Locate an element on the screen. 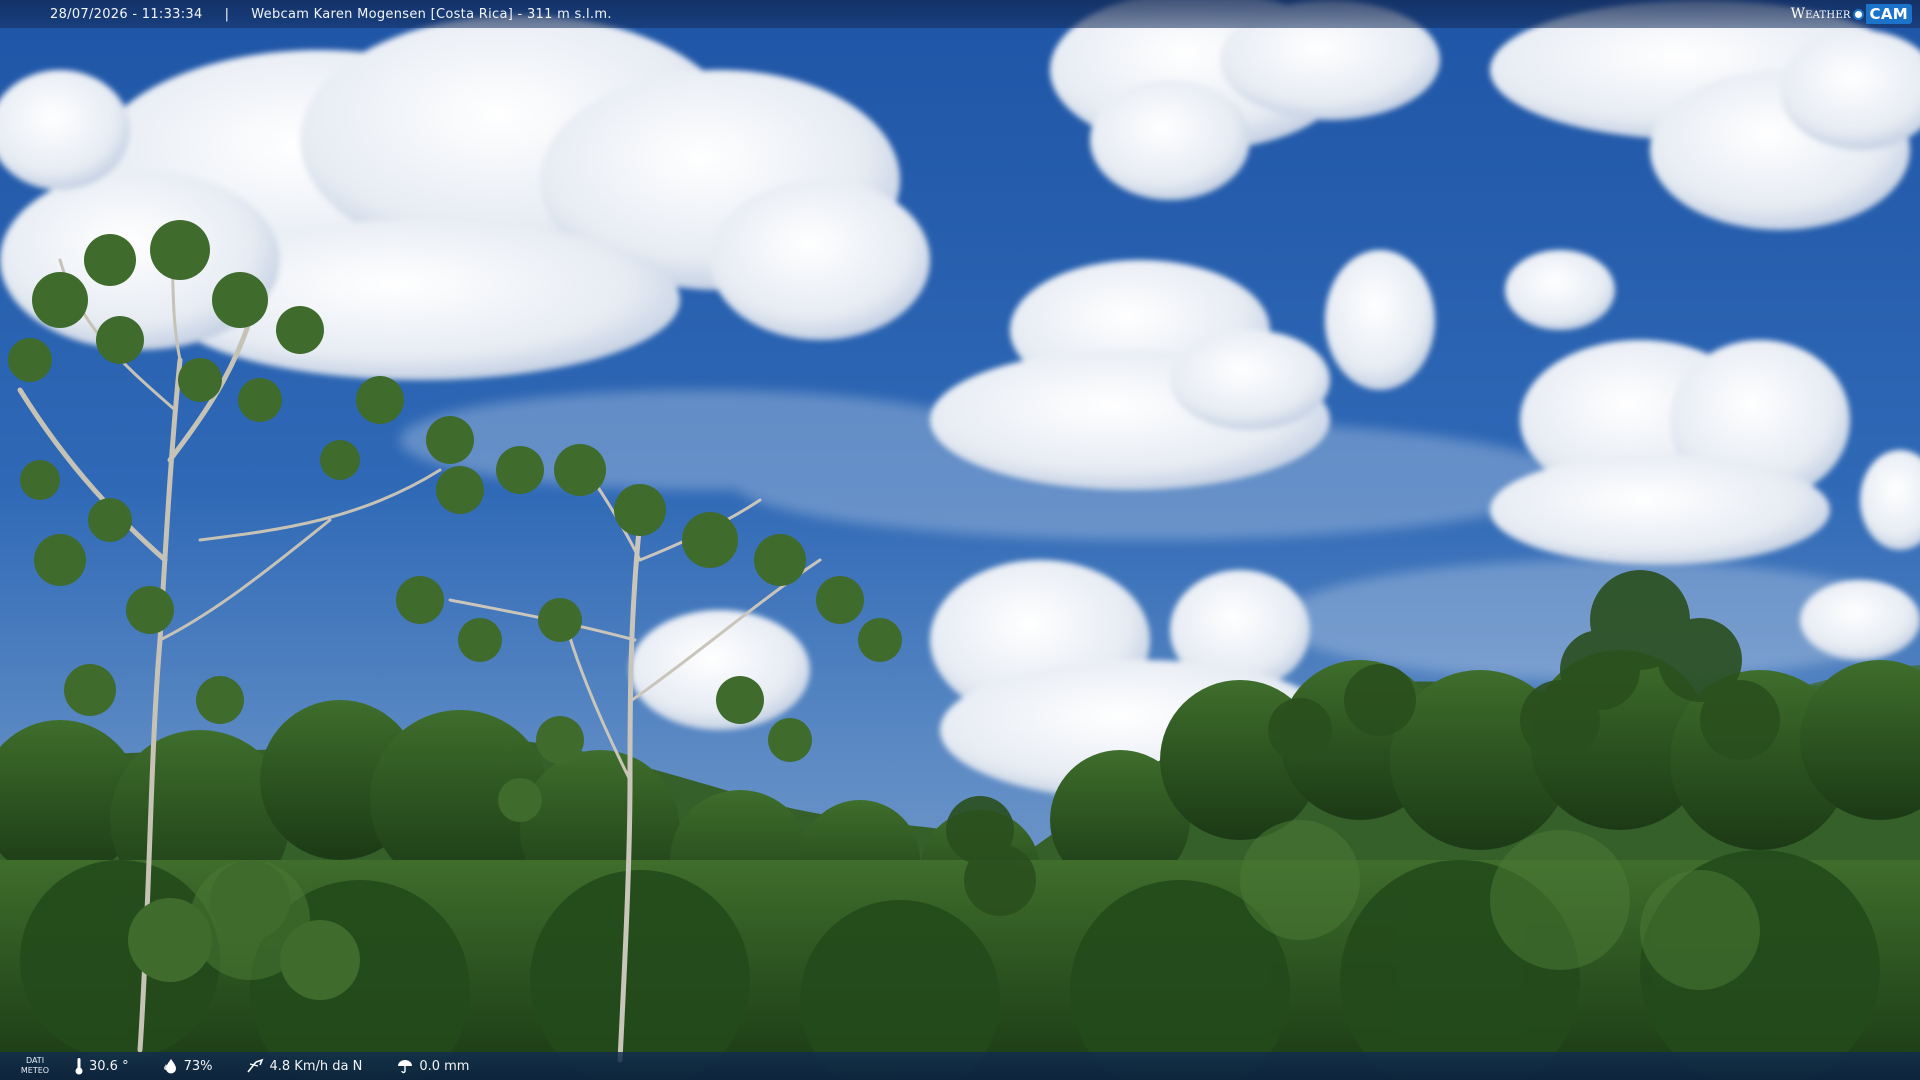 This screenshot has width=1920, height=1080. wind-reading: 4.8 Km/h da N is located at coordinates (304, 1066).